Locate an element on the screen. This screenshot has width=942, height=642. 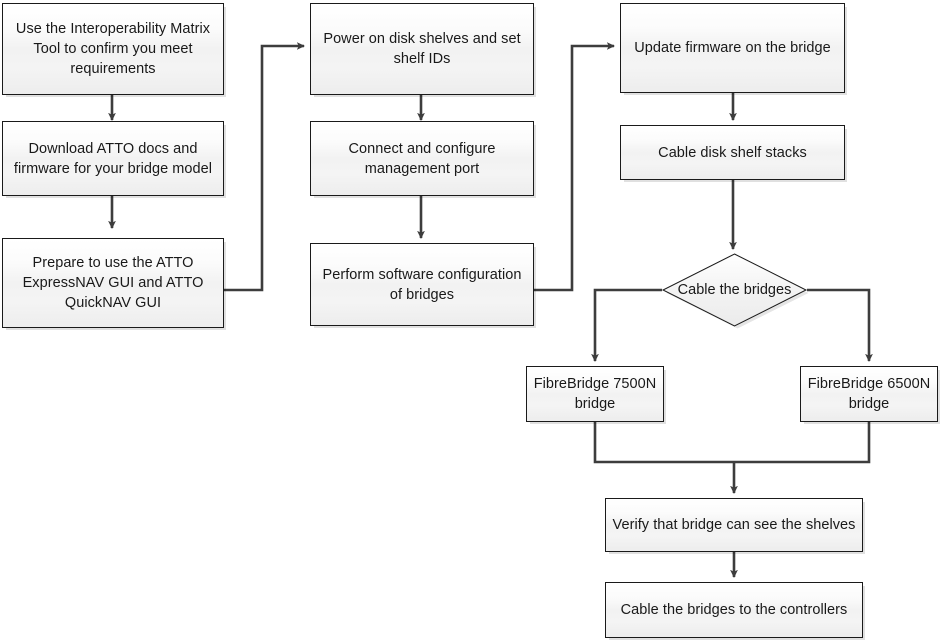
node-label: Power on disk shelves and set shelf IDs is located at coordinates (422, 49).